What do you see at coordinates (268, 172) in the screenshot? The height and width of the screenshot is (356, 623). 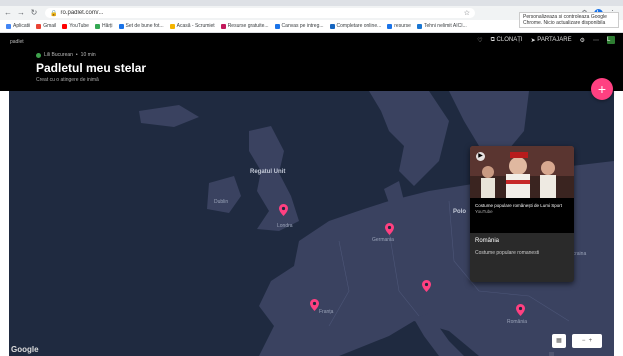 I see `map-label-uk: Regatul Unit` at bounding box center [268, 172].